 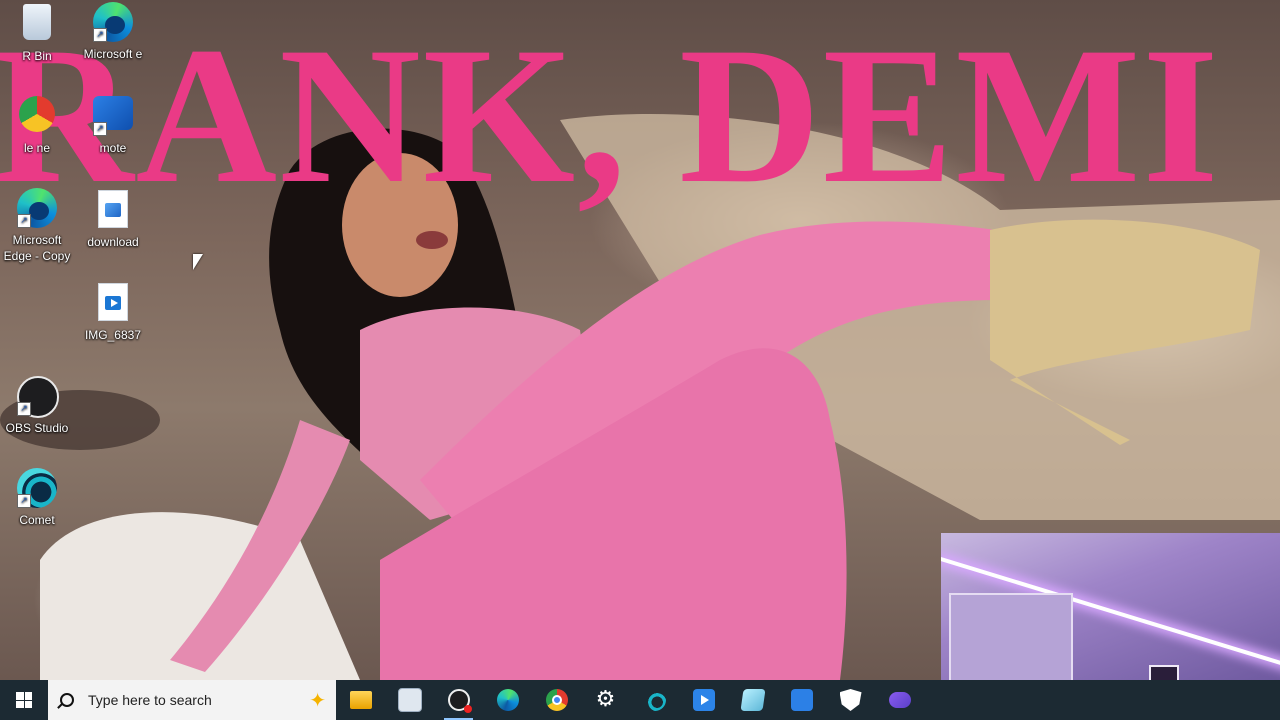 I want to click on taskbar-search-box: Type here to search ✦, so click(x=192, y=700).